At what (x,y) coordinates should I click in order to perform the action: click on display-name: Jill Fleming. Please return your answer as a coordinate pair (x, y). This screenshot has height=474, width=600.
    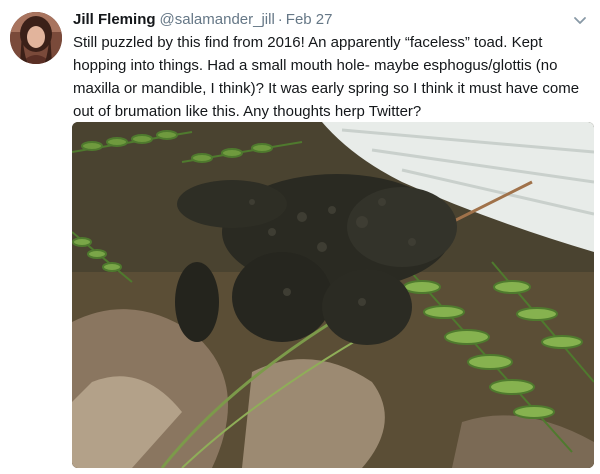
    Looking at the image, I should click on (114, 19).